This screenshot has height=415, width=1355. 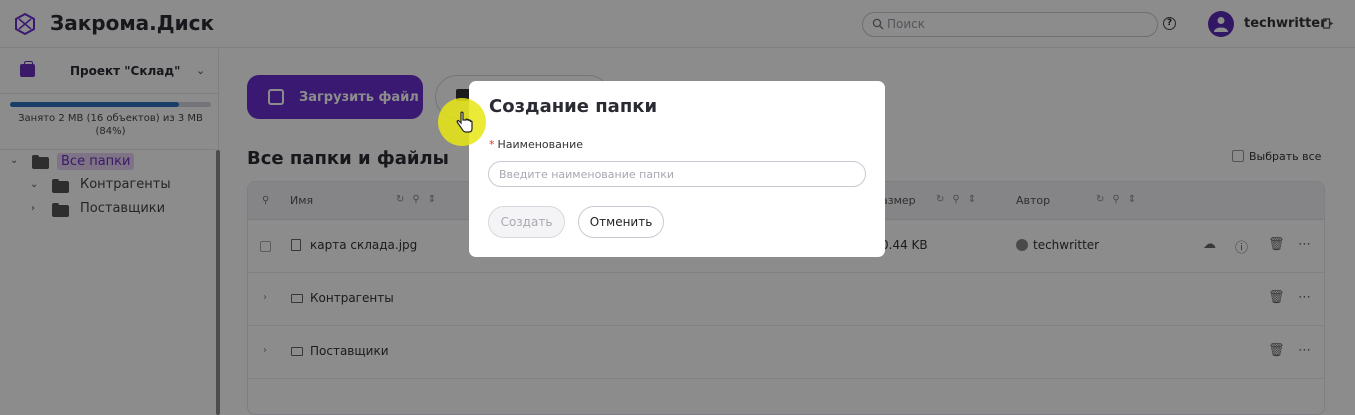 What do you see at coordinates (621, 222) in the screenshot?
I see `cancel-button: Отменить` at bounding box center [621, 222].